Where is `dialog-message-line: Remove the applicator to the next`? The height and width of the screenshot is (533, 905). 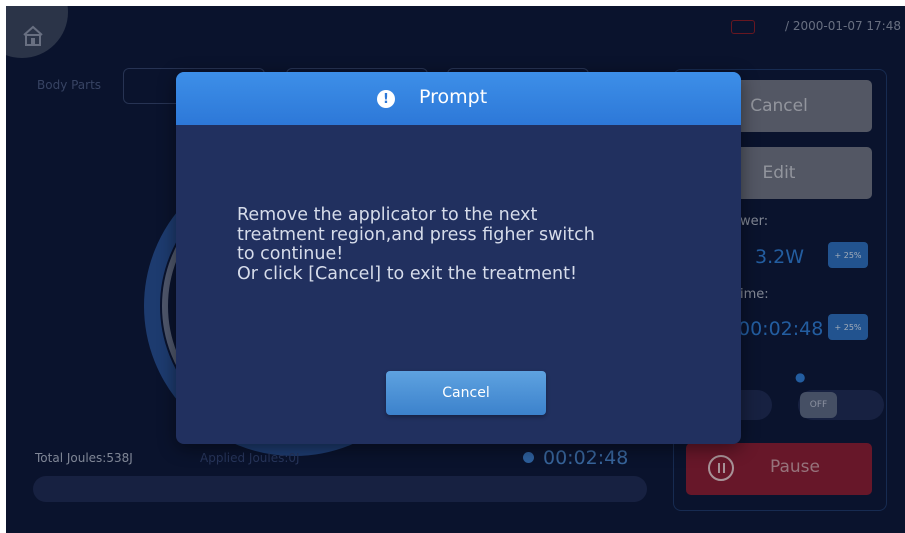
dialog-message-line: Remove the applicator to the next is located at coordinates (387, 215).